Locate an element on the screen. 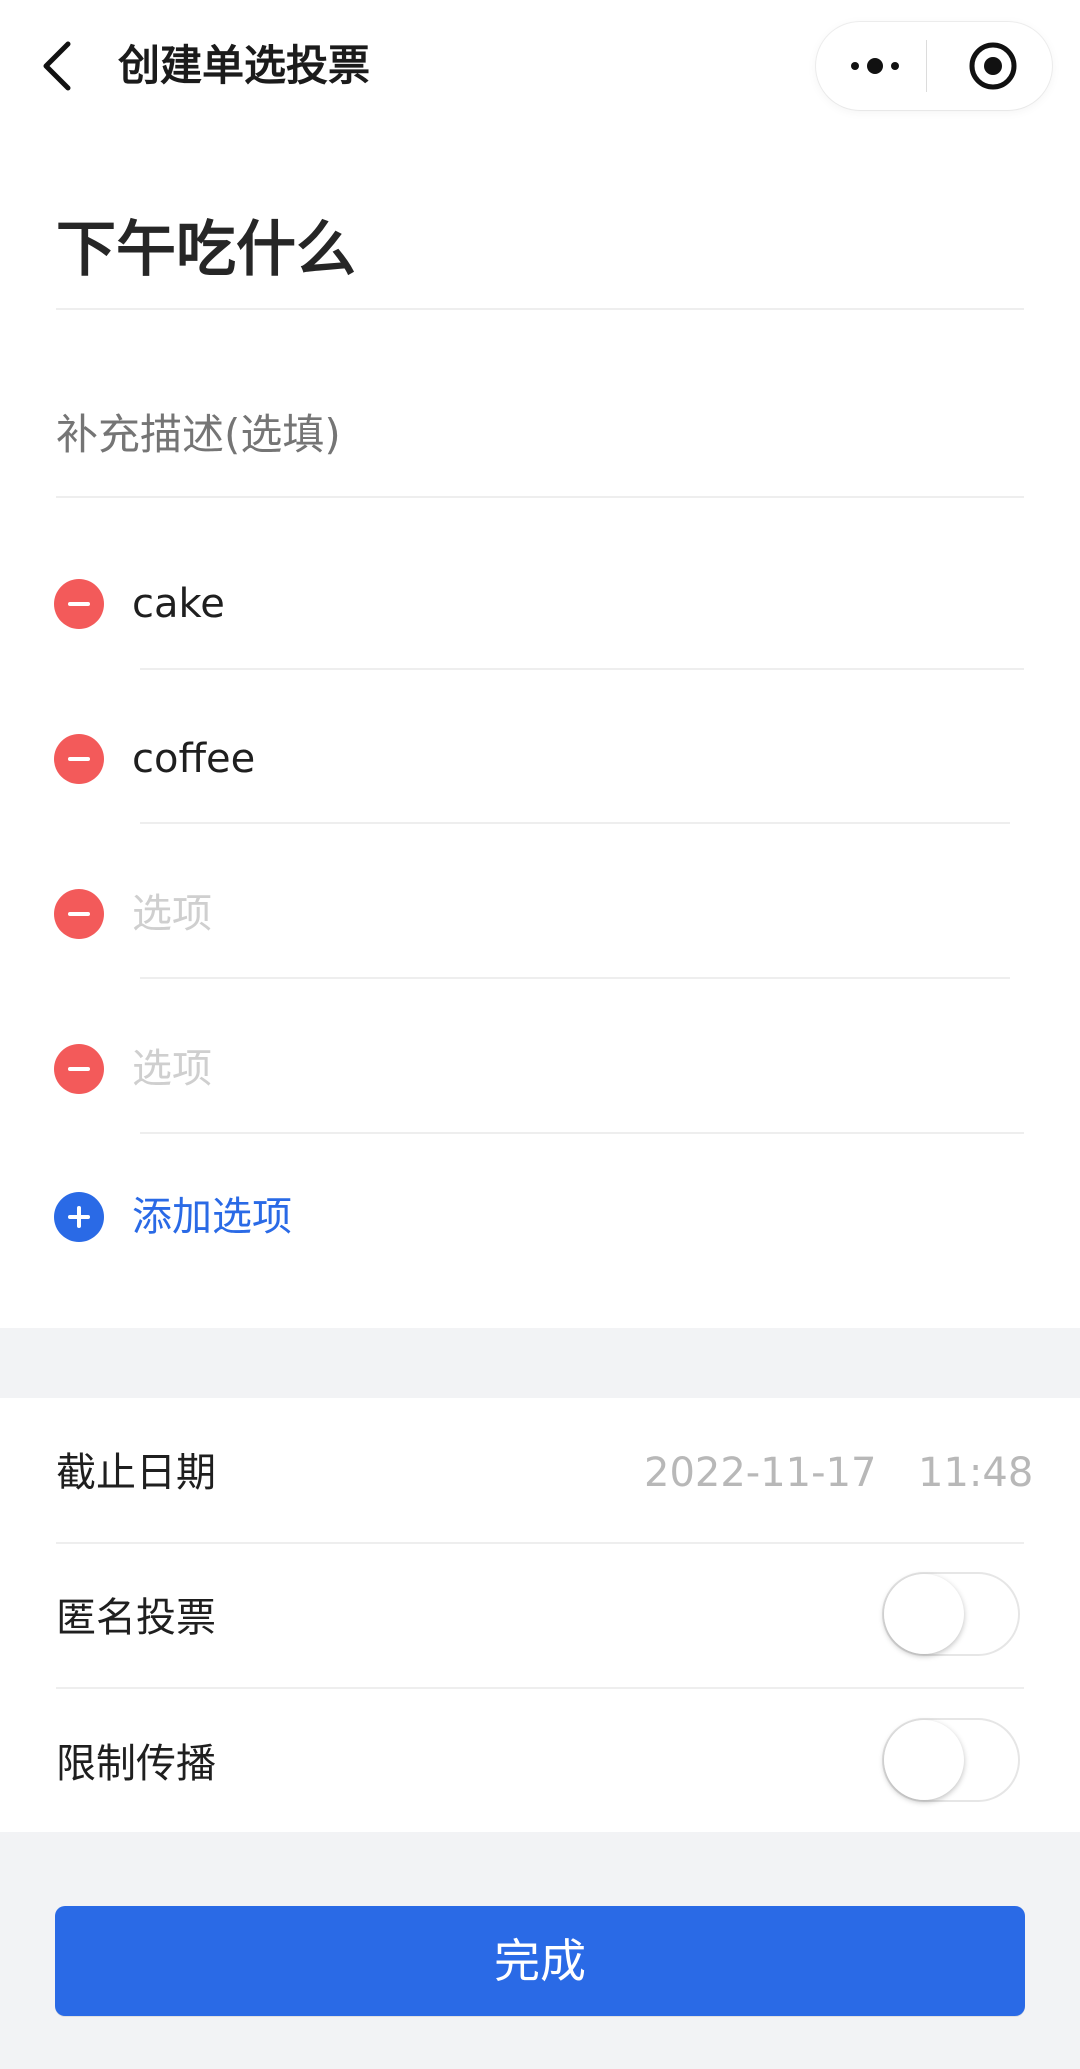 The image size is (1080, 2069). description-input is located at coordinates (536, 435).